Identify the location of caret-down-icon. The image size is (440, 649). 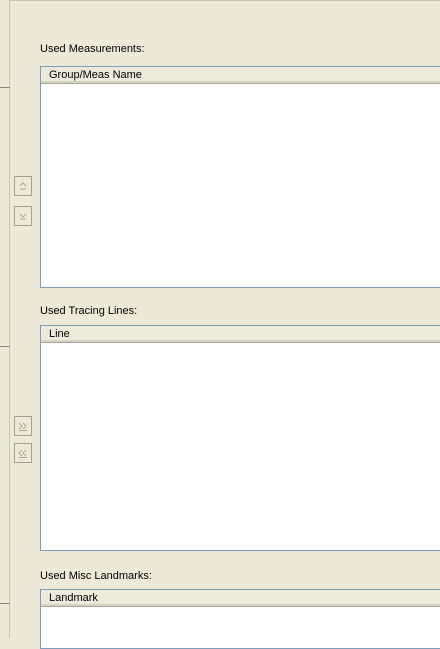
(23, 216).